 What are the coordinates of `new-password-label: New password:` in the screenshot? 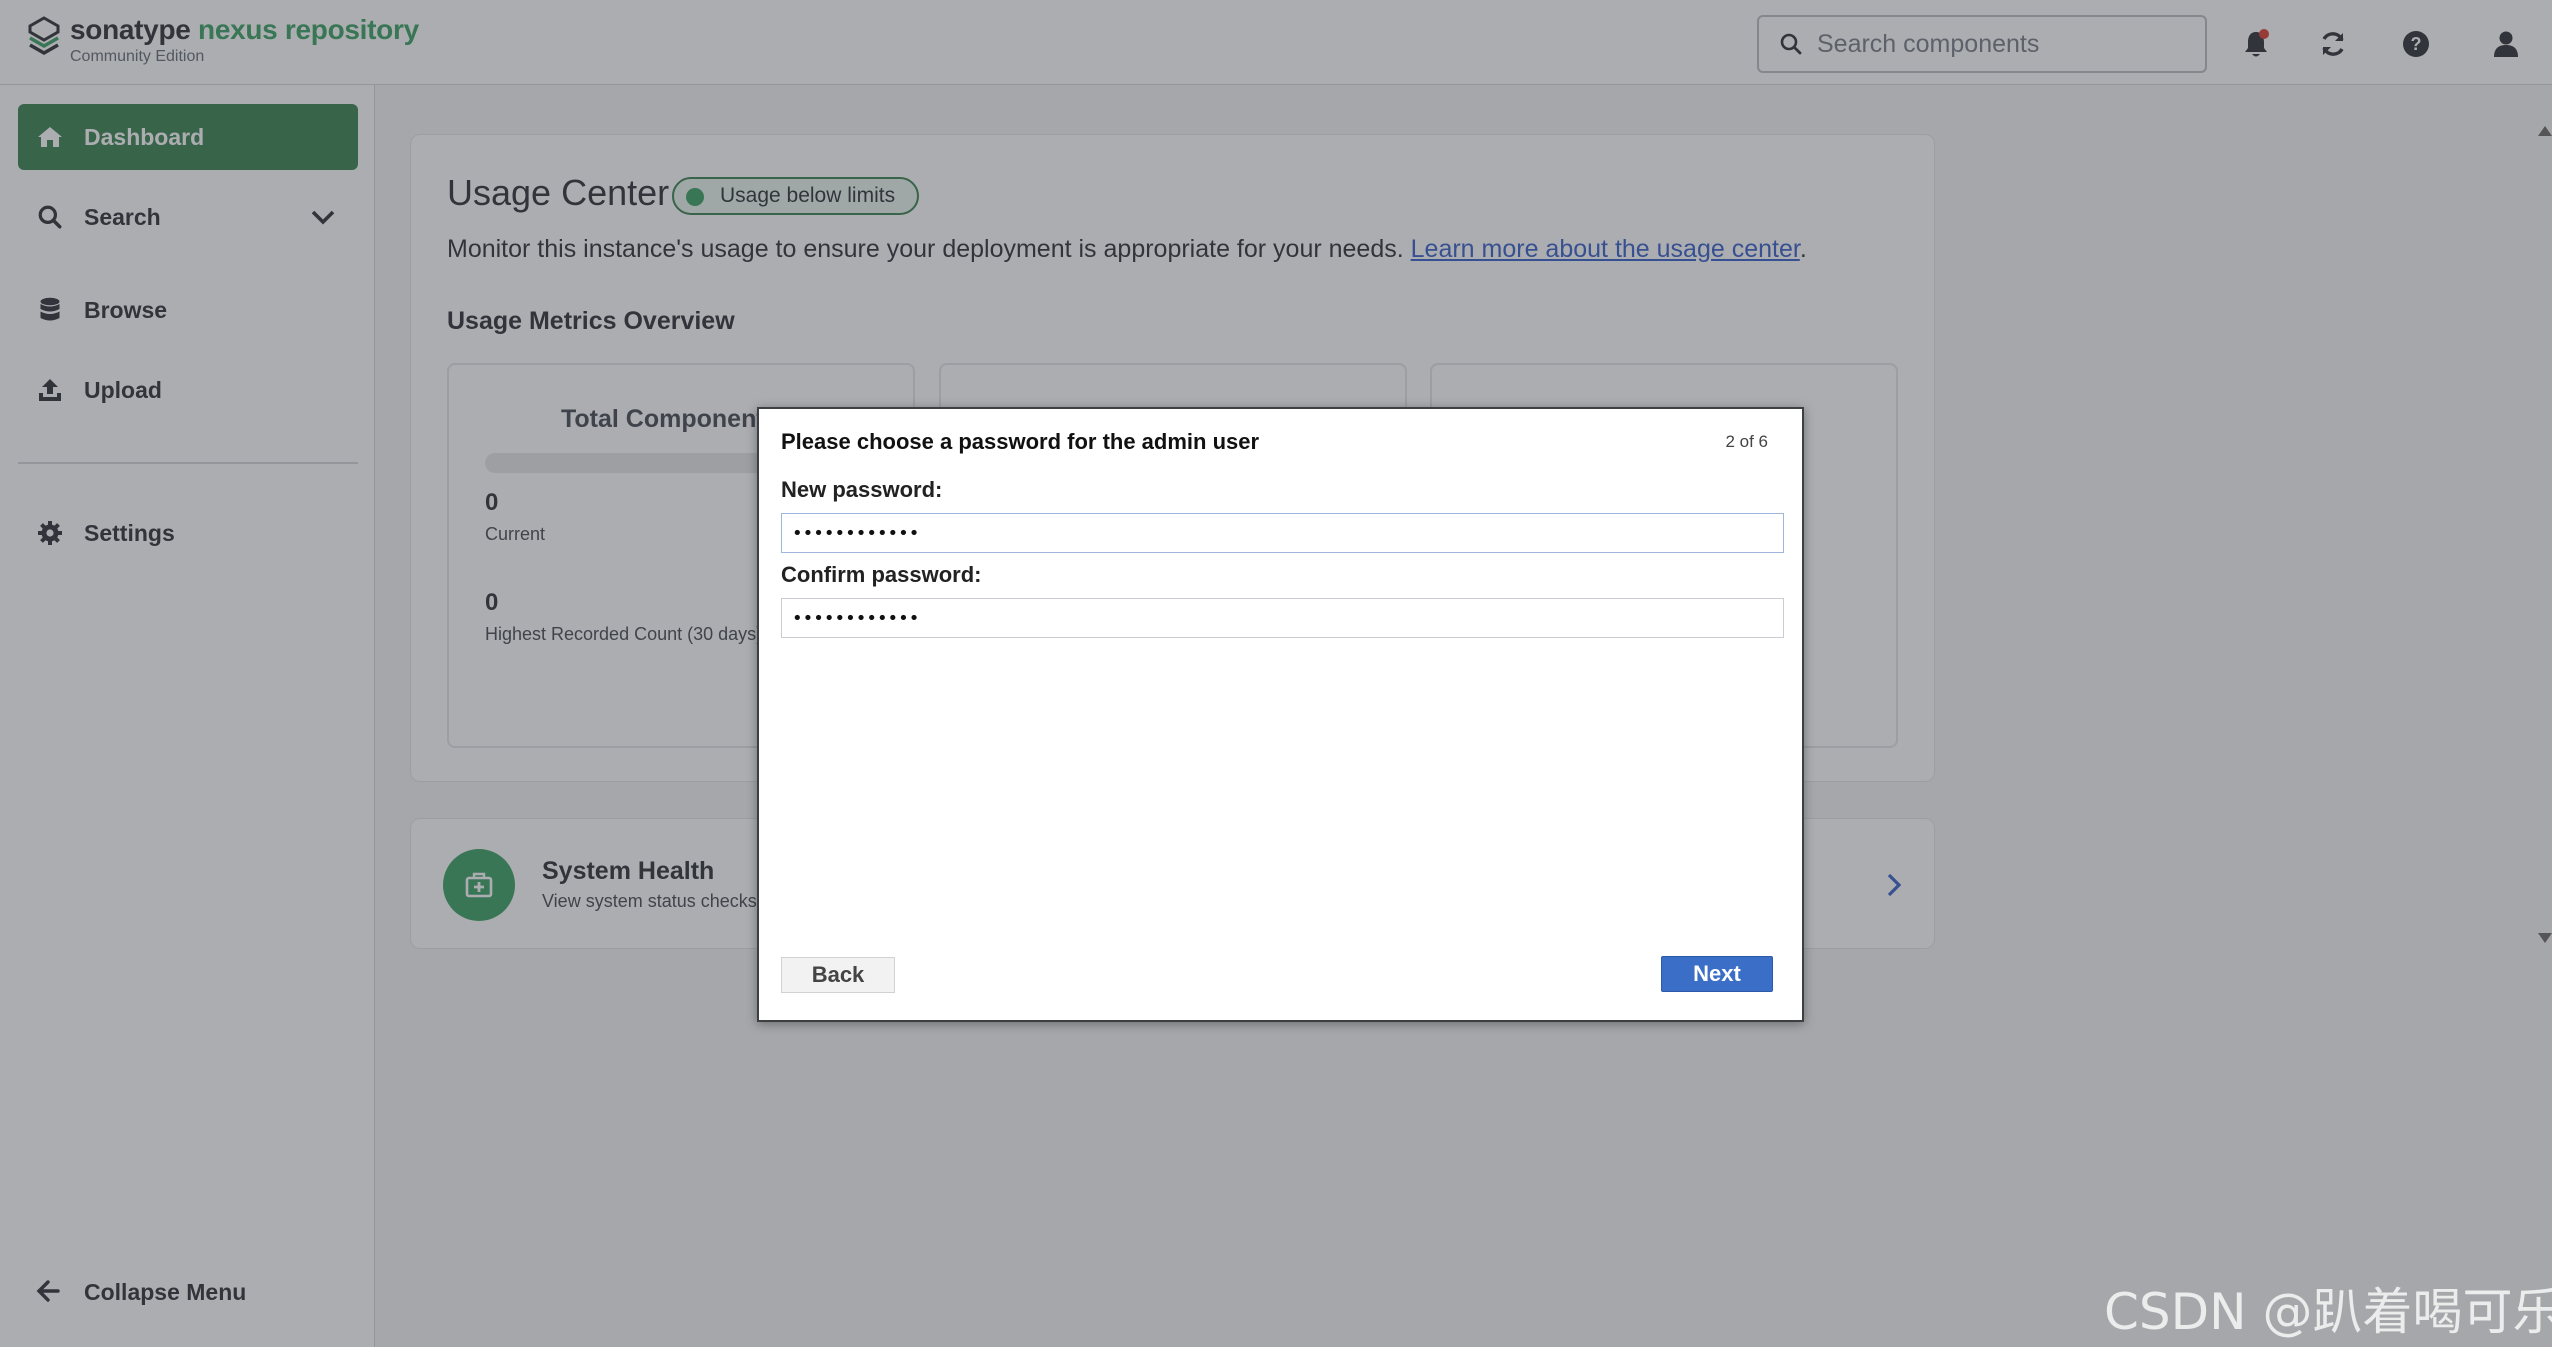 It's located at (862, 489).